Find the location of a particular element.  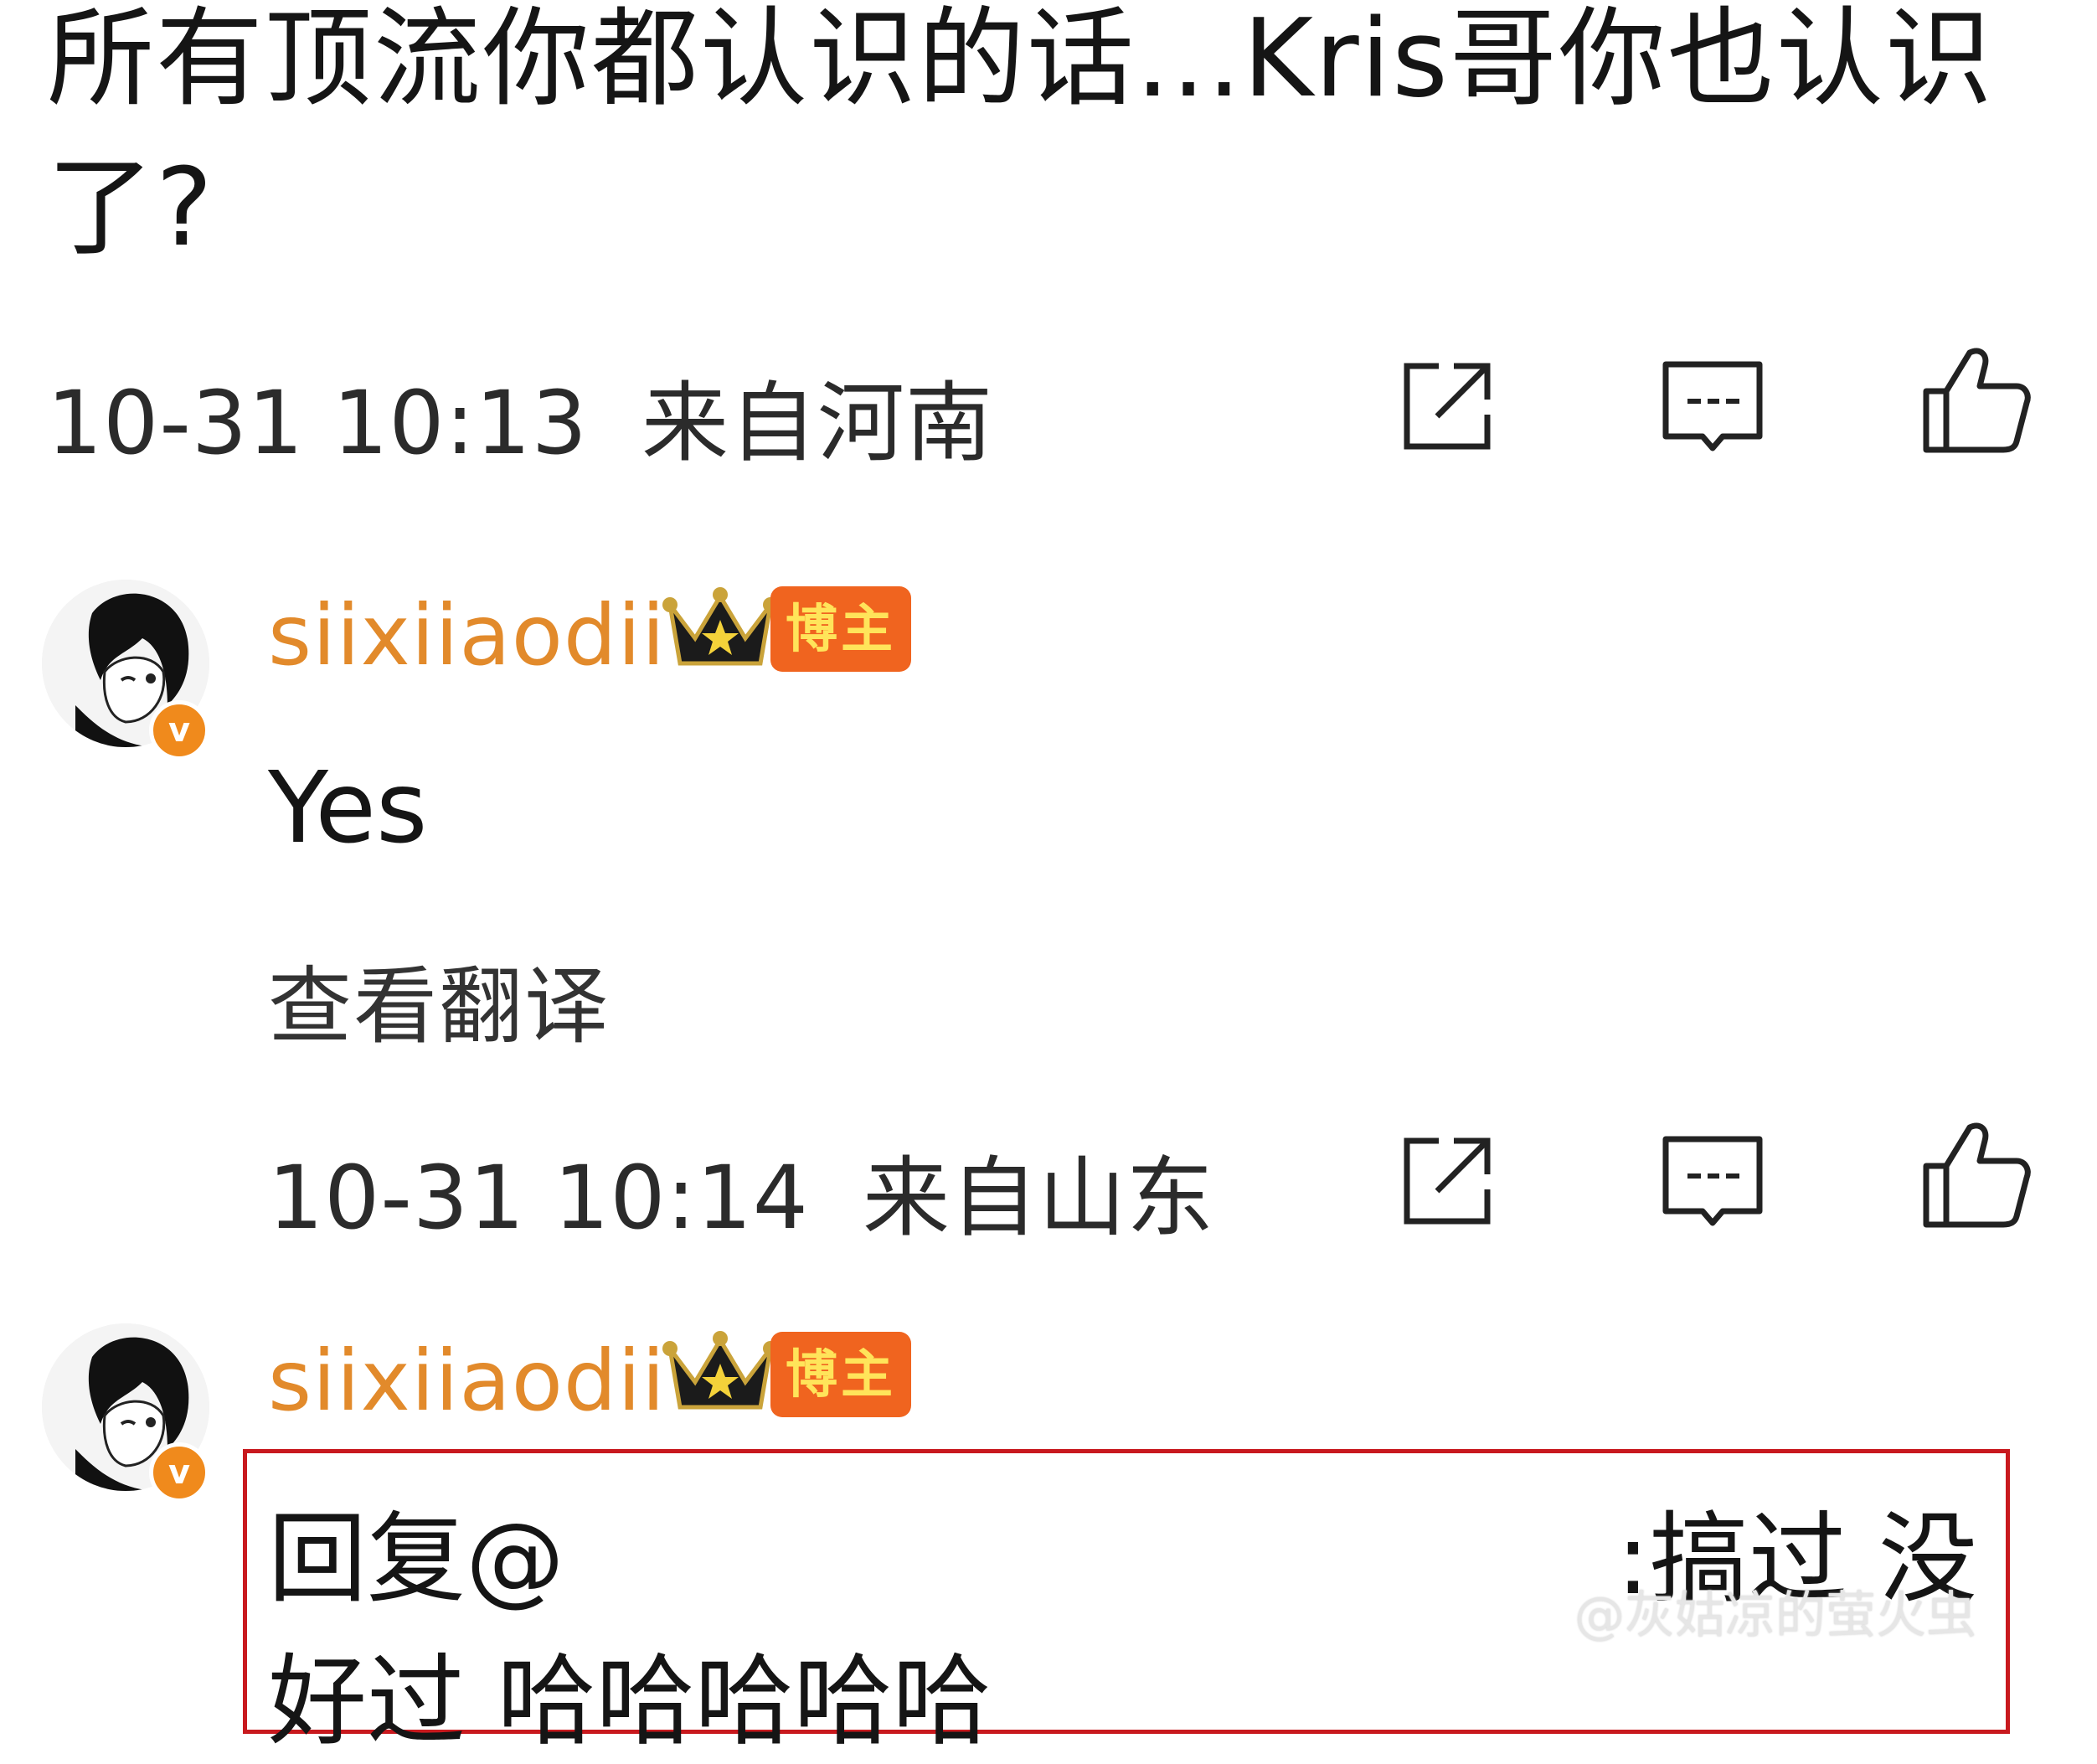

reply-quote-prefix: 回复@ is located at coordinates (417, 1559).